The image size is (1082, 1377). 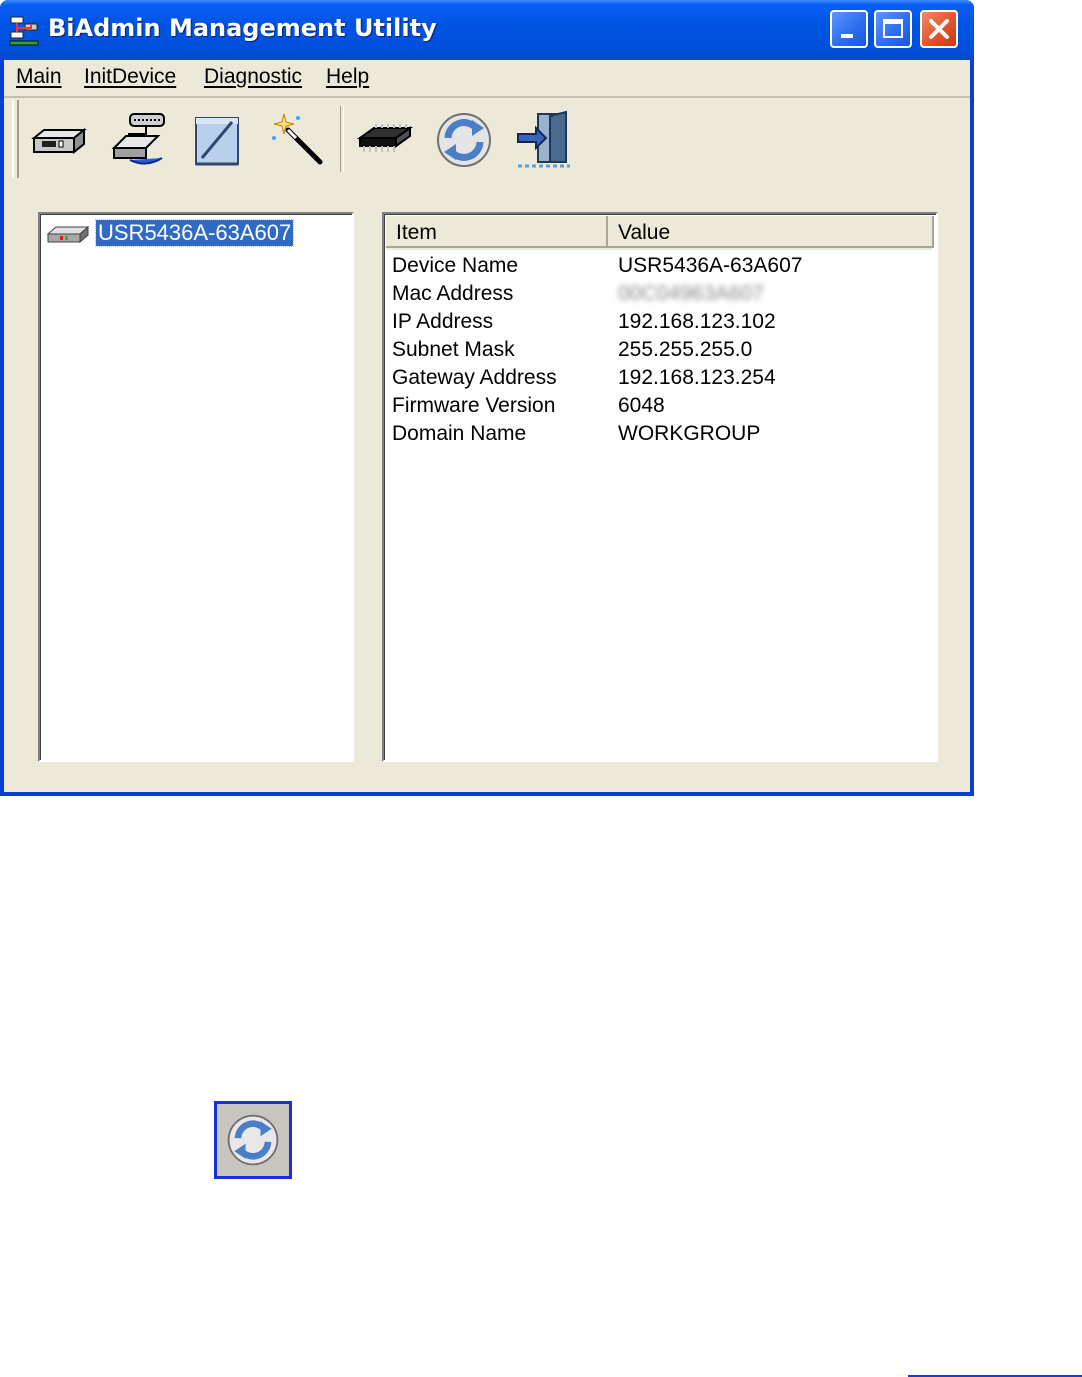 What do you see at coordinates (641, 405) in the screenshot?
I see `row-value: 6048` at bounding box center [641, 405].